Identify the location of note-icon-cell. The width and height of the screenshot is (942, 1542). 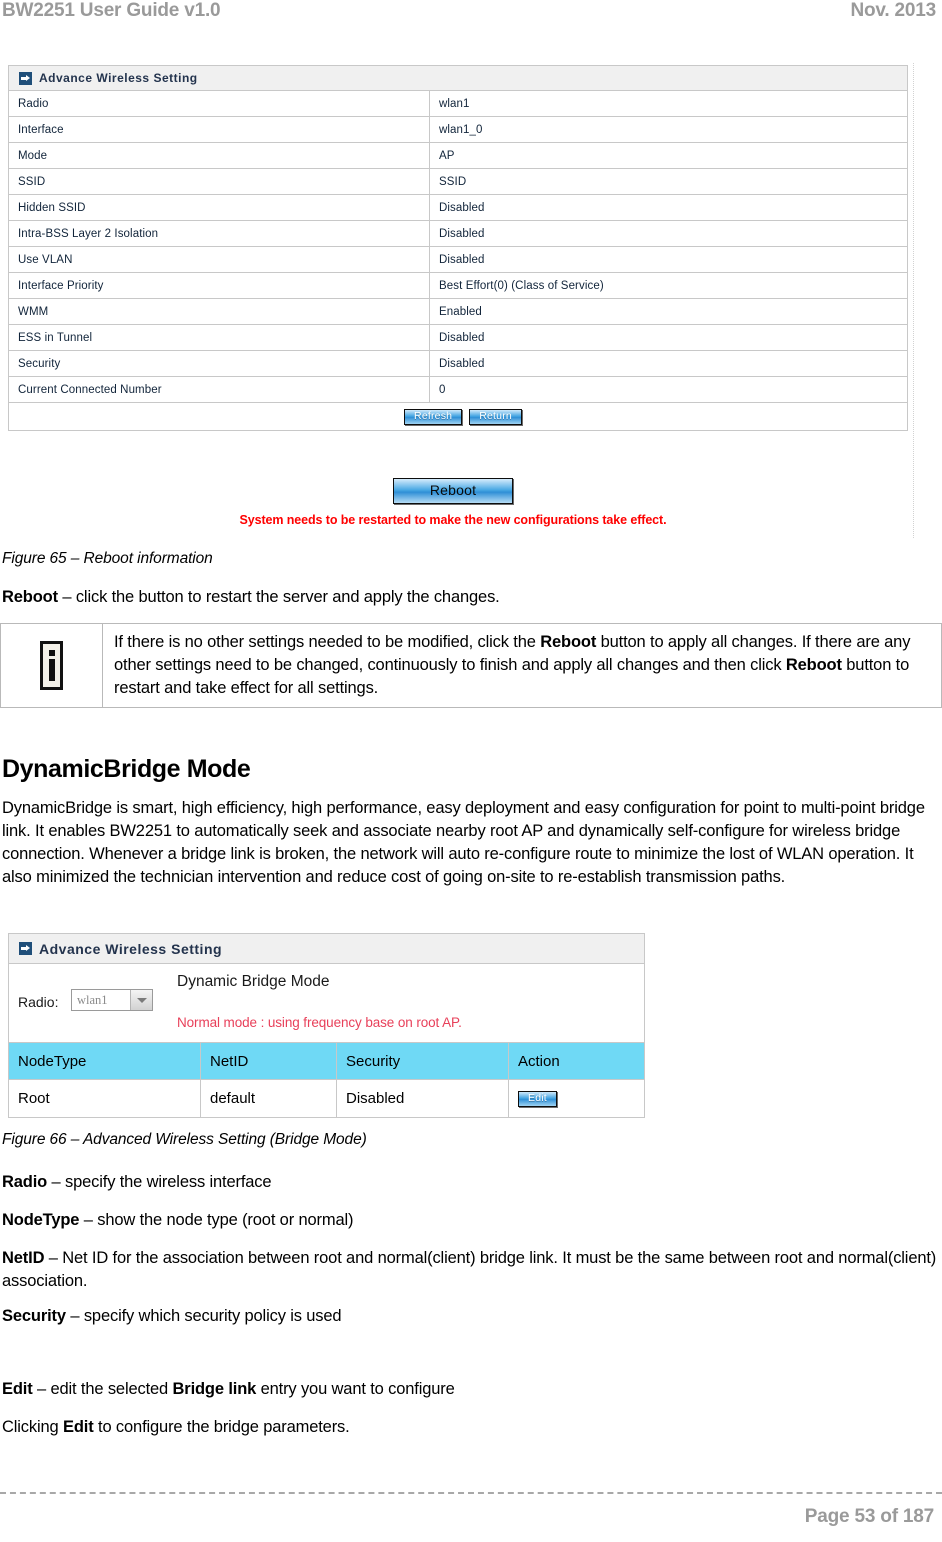
(52, 665).